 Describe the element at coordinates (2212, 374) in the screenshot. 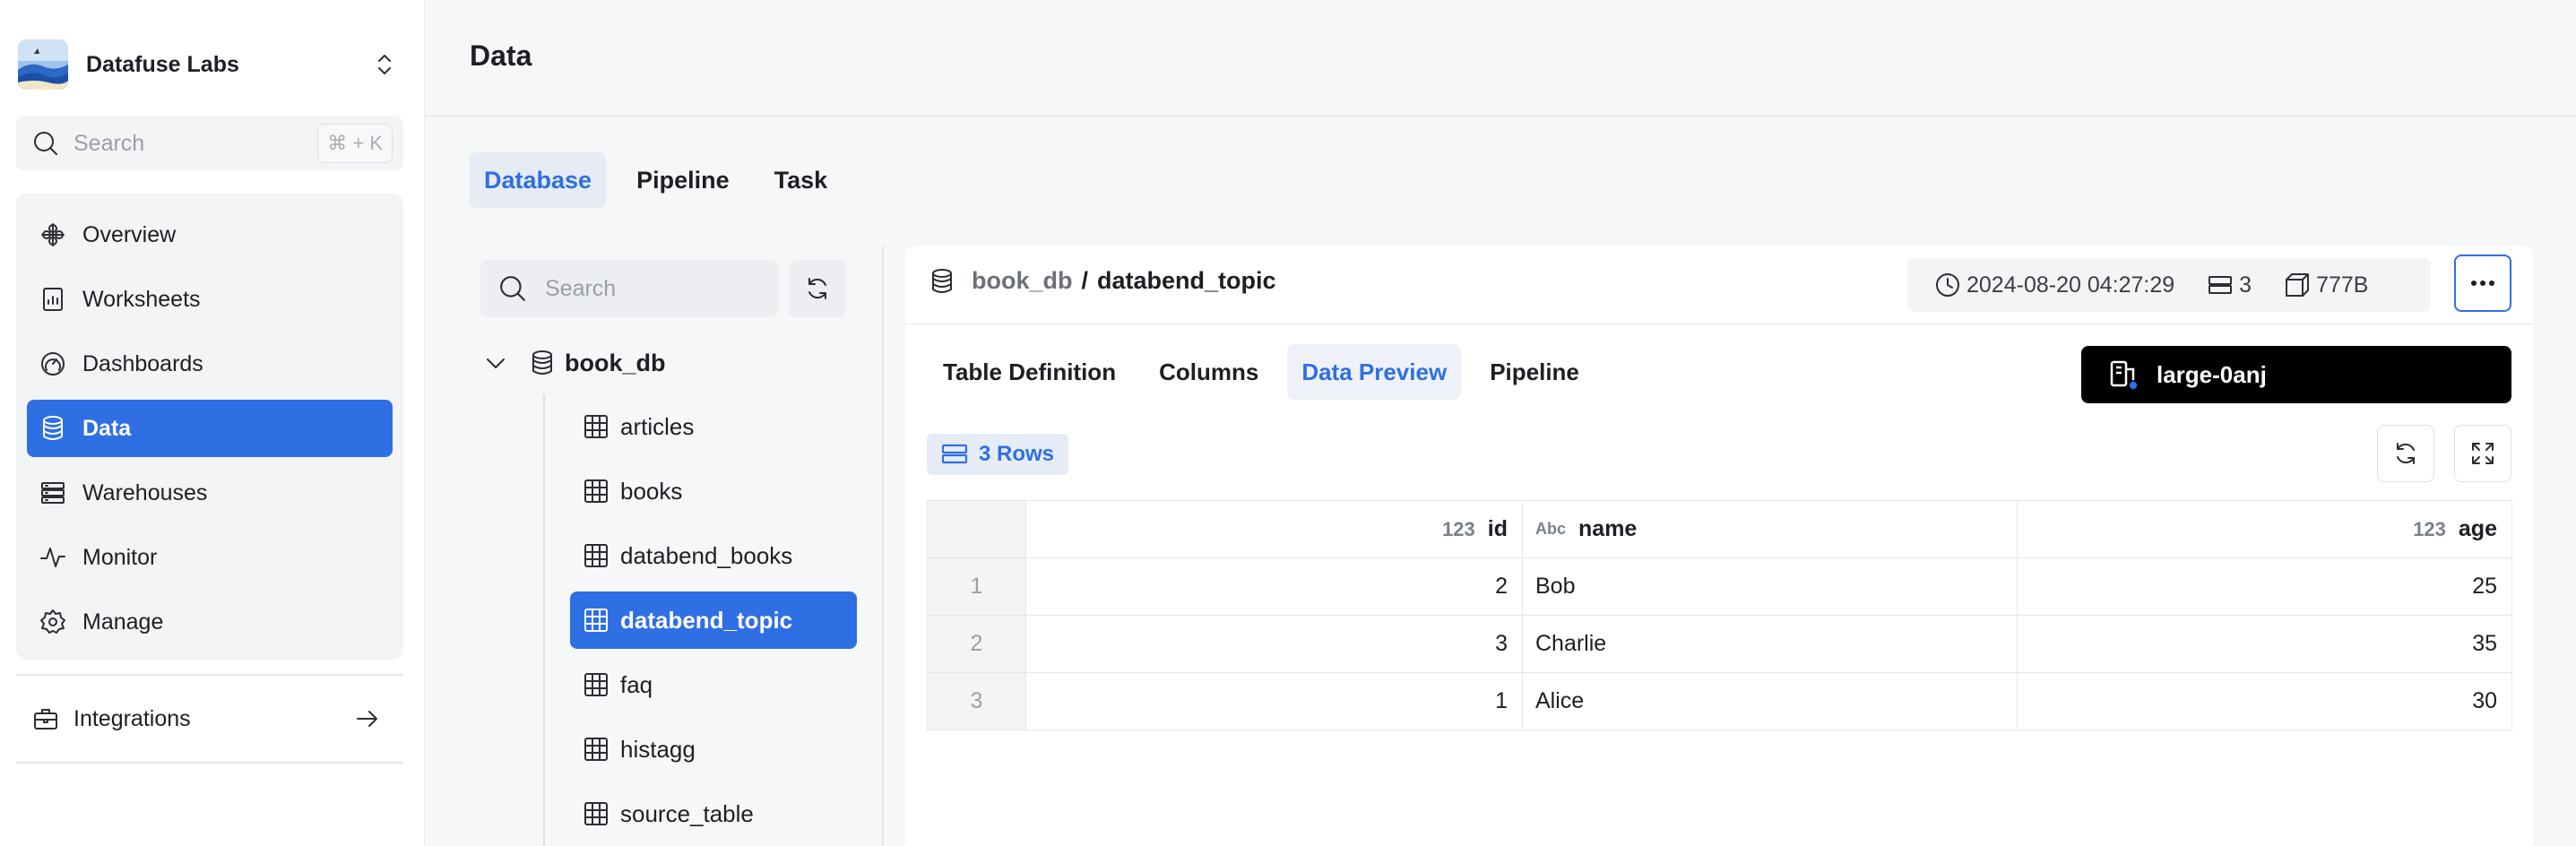

I see `warehouse-name: large-0anj` at that location.